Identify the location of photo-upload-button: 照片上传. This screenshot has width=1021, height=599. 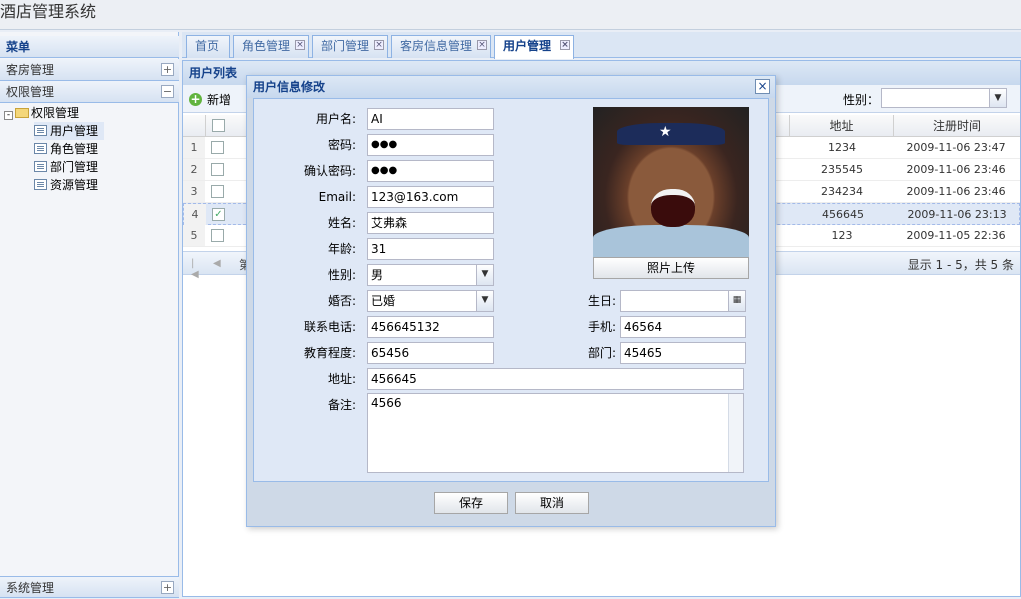
(671, 268).